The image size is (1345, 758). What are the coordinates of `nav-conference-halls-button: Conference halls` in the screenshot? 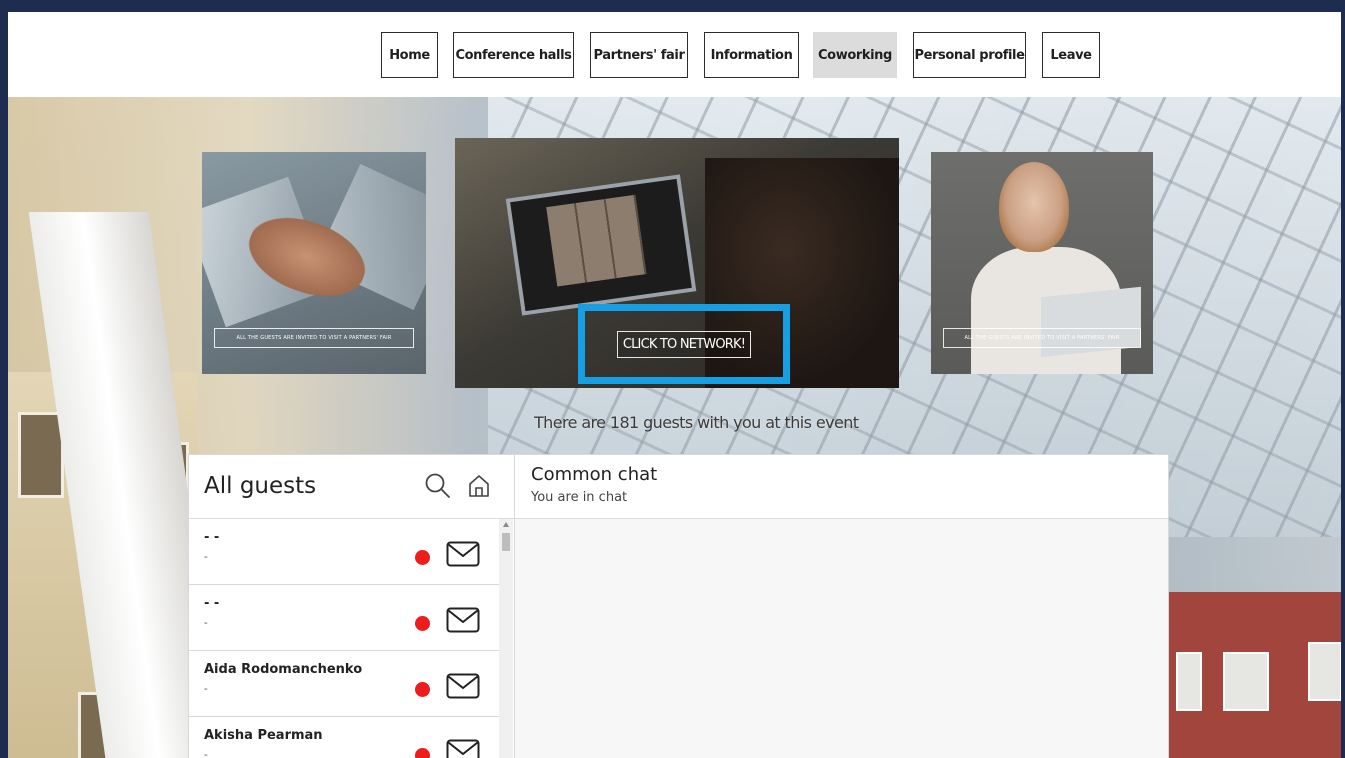 It's located at (513, 55).